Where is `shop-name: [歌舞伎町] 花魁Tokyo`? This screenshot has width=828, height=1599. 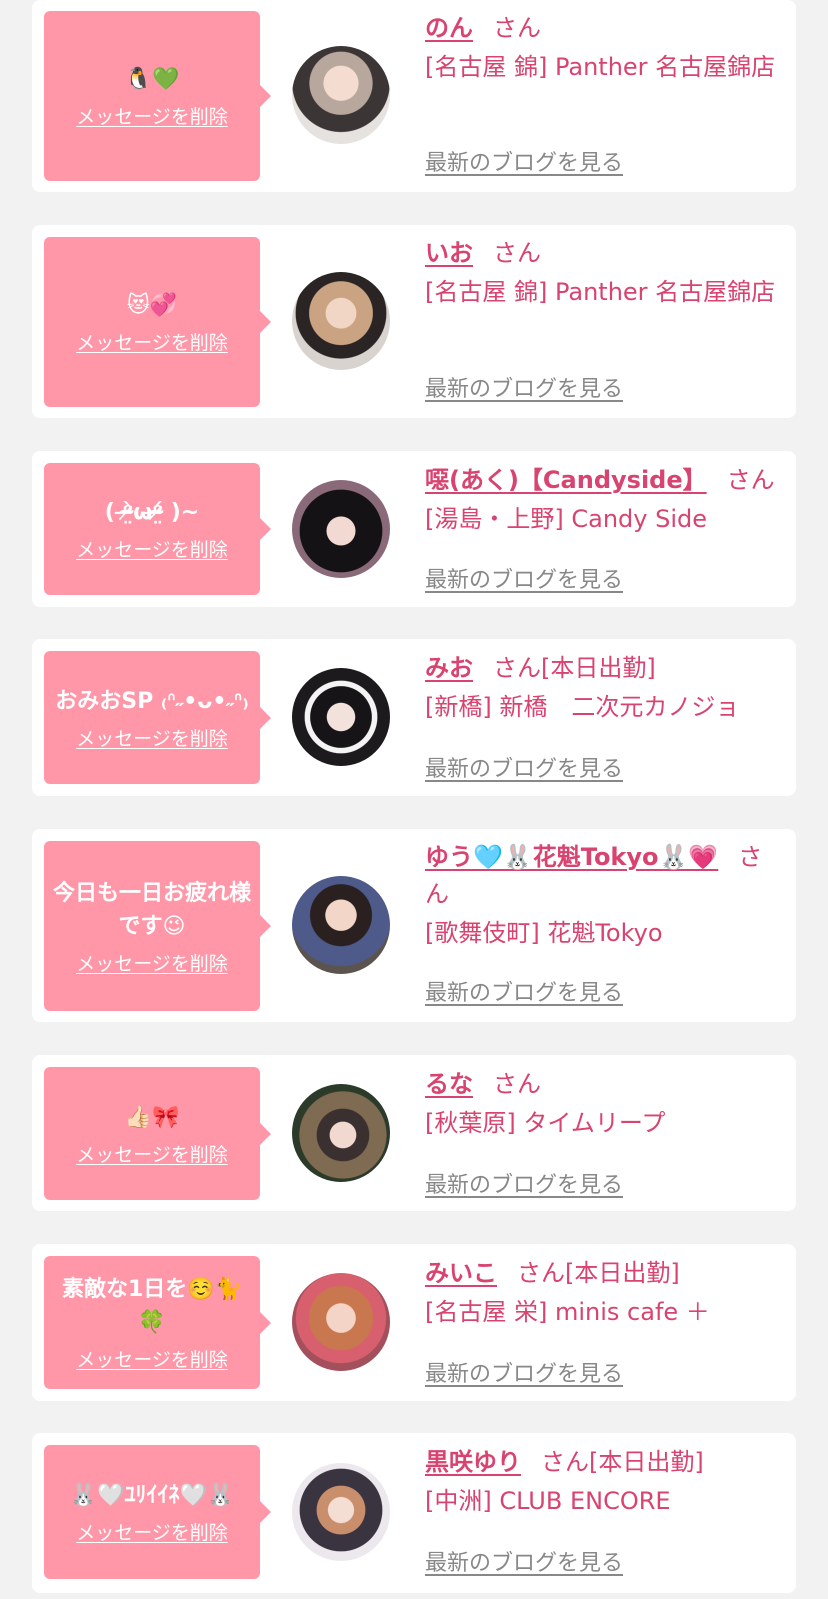 shop-name: [歌舞伎町] 花魁Tokyo is located at coordinates (544, 933).